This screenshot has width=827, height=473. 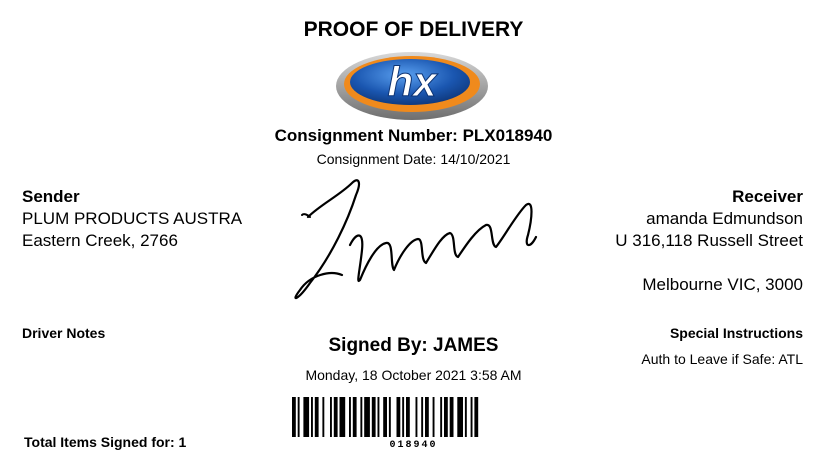 I want to click on hx-logo: hx, so click(x=412, y=86).